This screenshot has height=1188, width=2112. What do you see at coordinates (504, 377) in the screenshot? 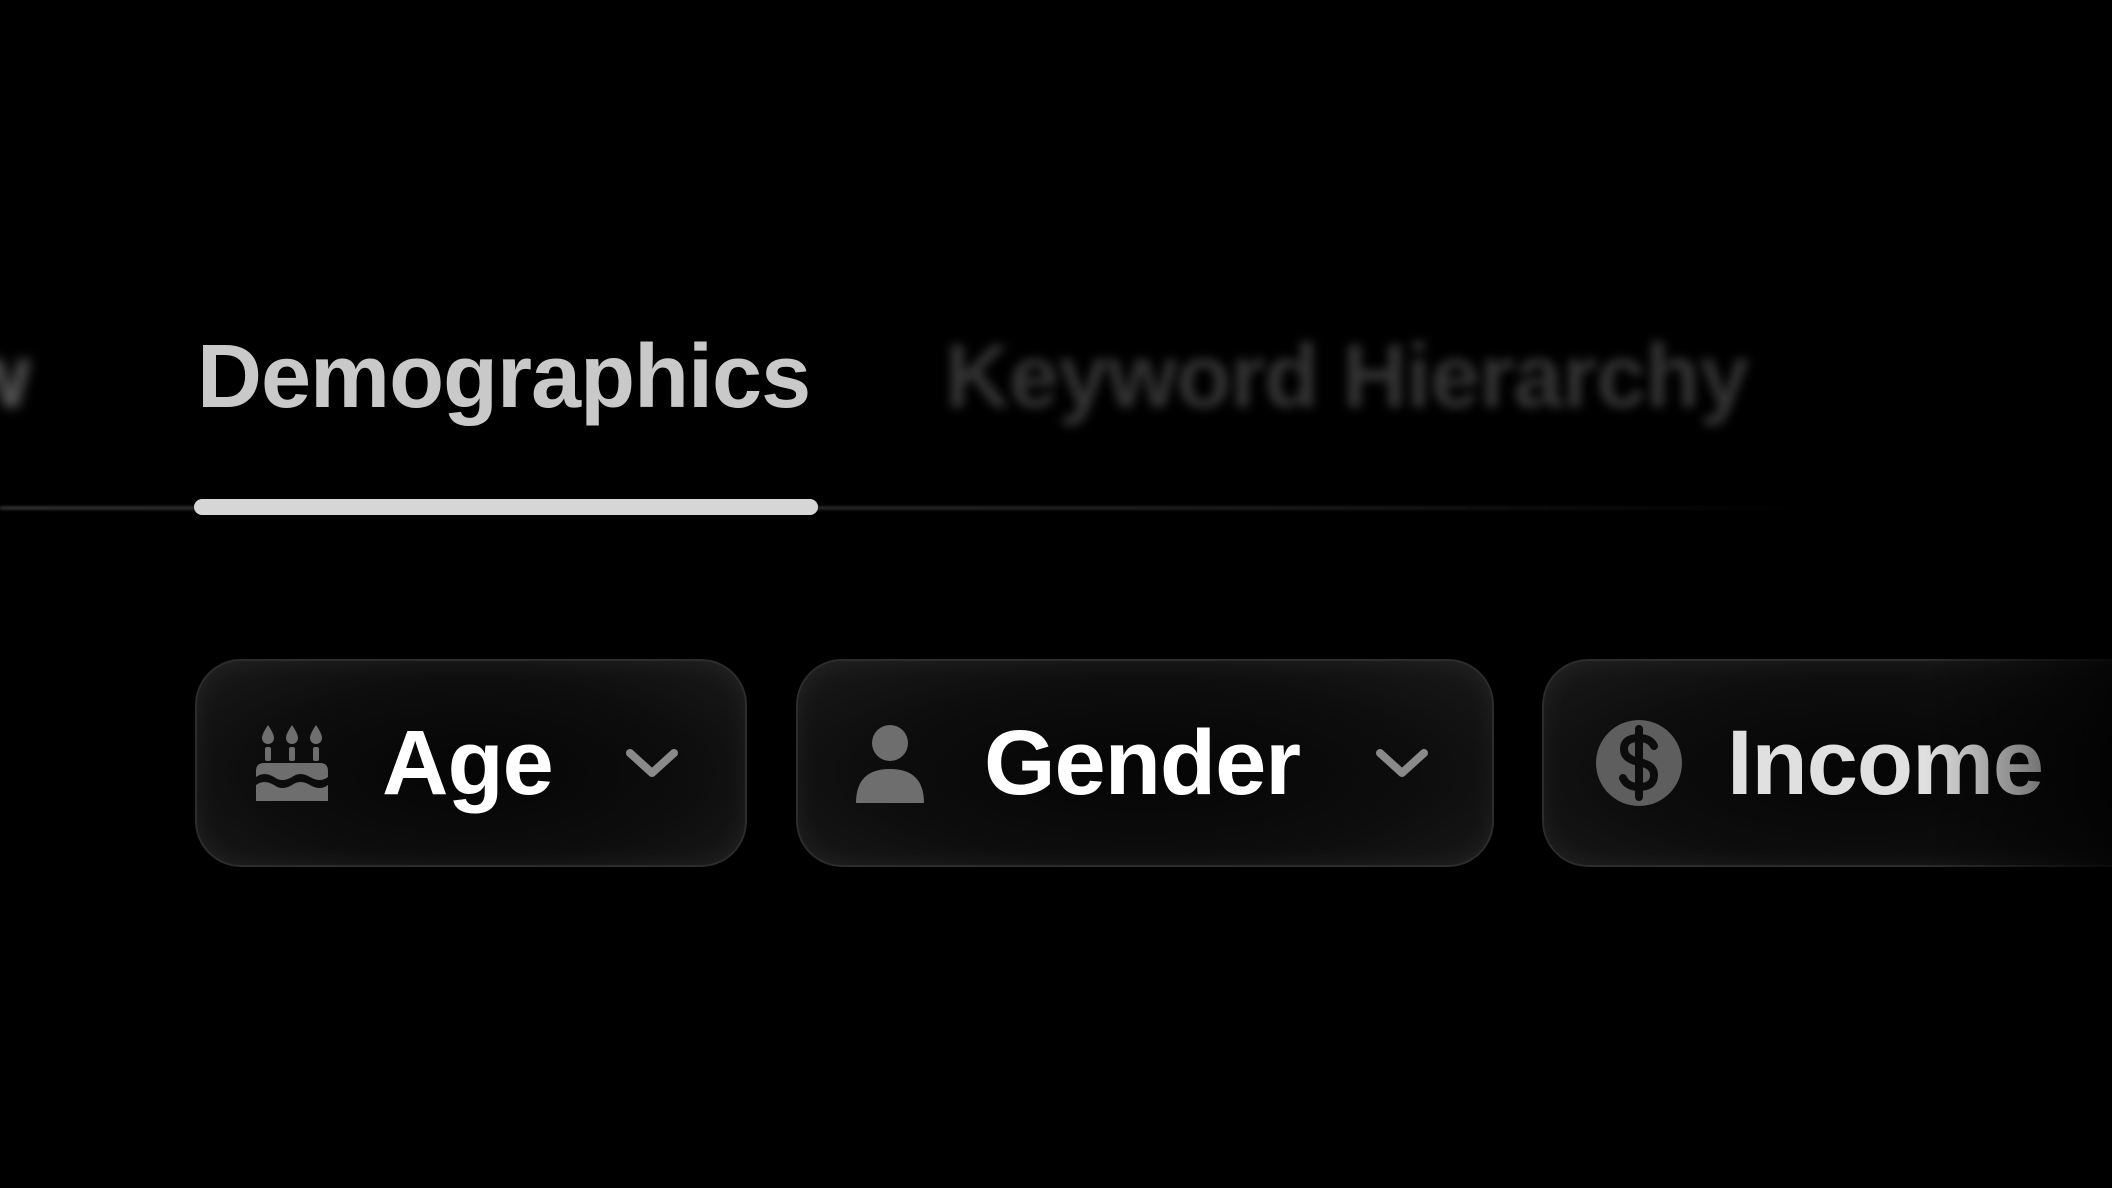
I see `tab-demographics: Demographics` at bounding box center [504, 377].